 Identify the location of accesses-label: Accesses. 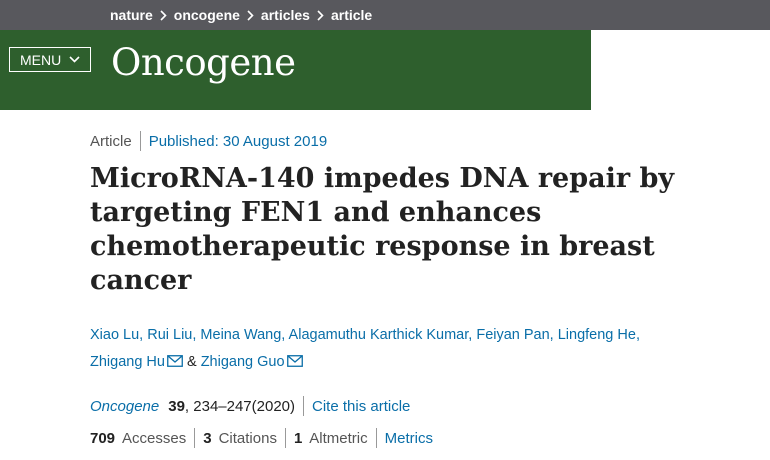
(154, 438).